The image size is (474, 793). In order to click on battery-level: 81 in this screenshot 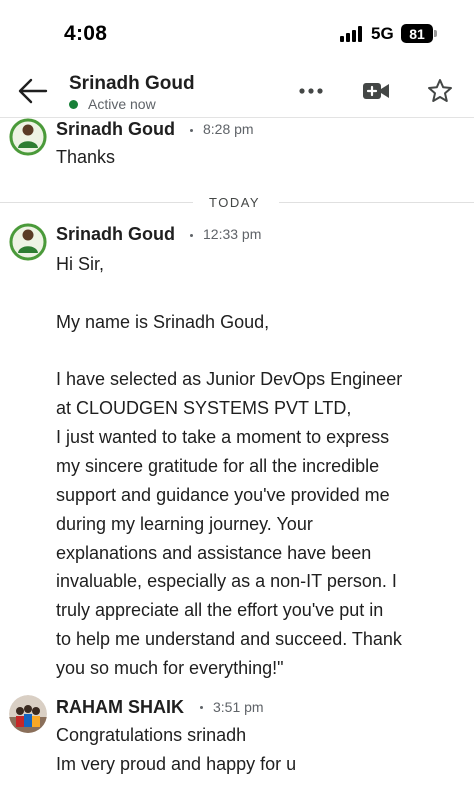, I will do `click(417, 33)`.